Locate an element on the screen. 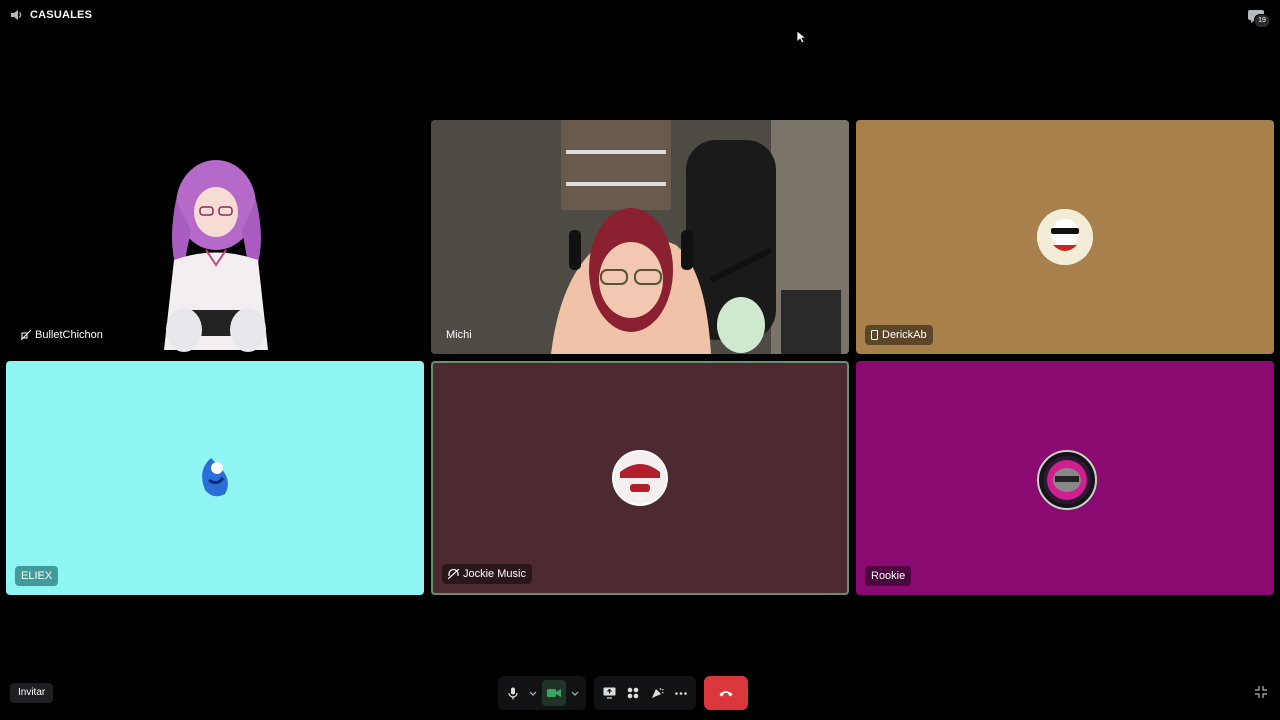  participant-tile-eliex: ELIEX is located at coordinates (215, 478).